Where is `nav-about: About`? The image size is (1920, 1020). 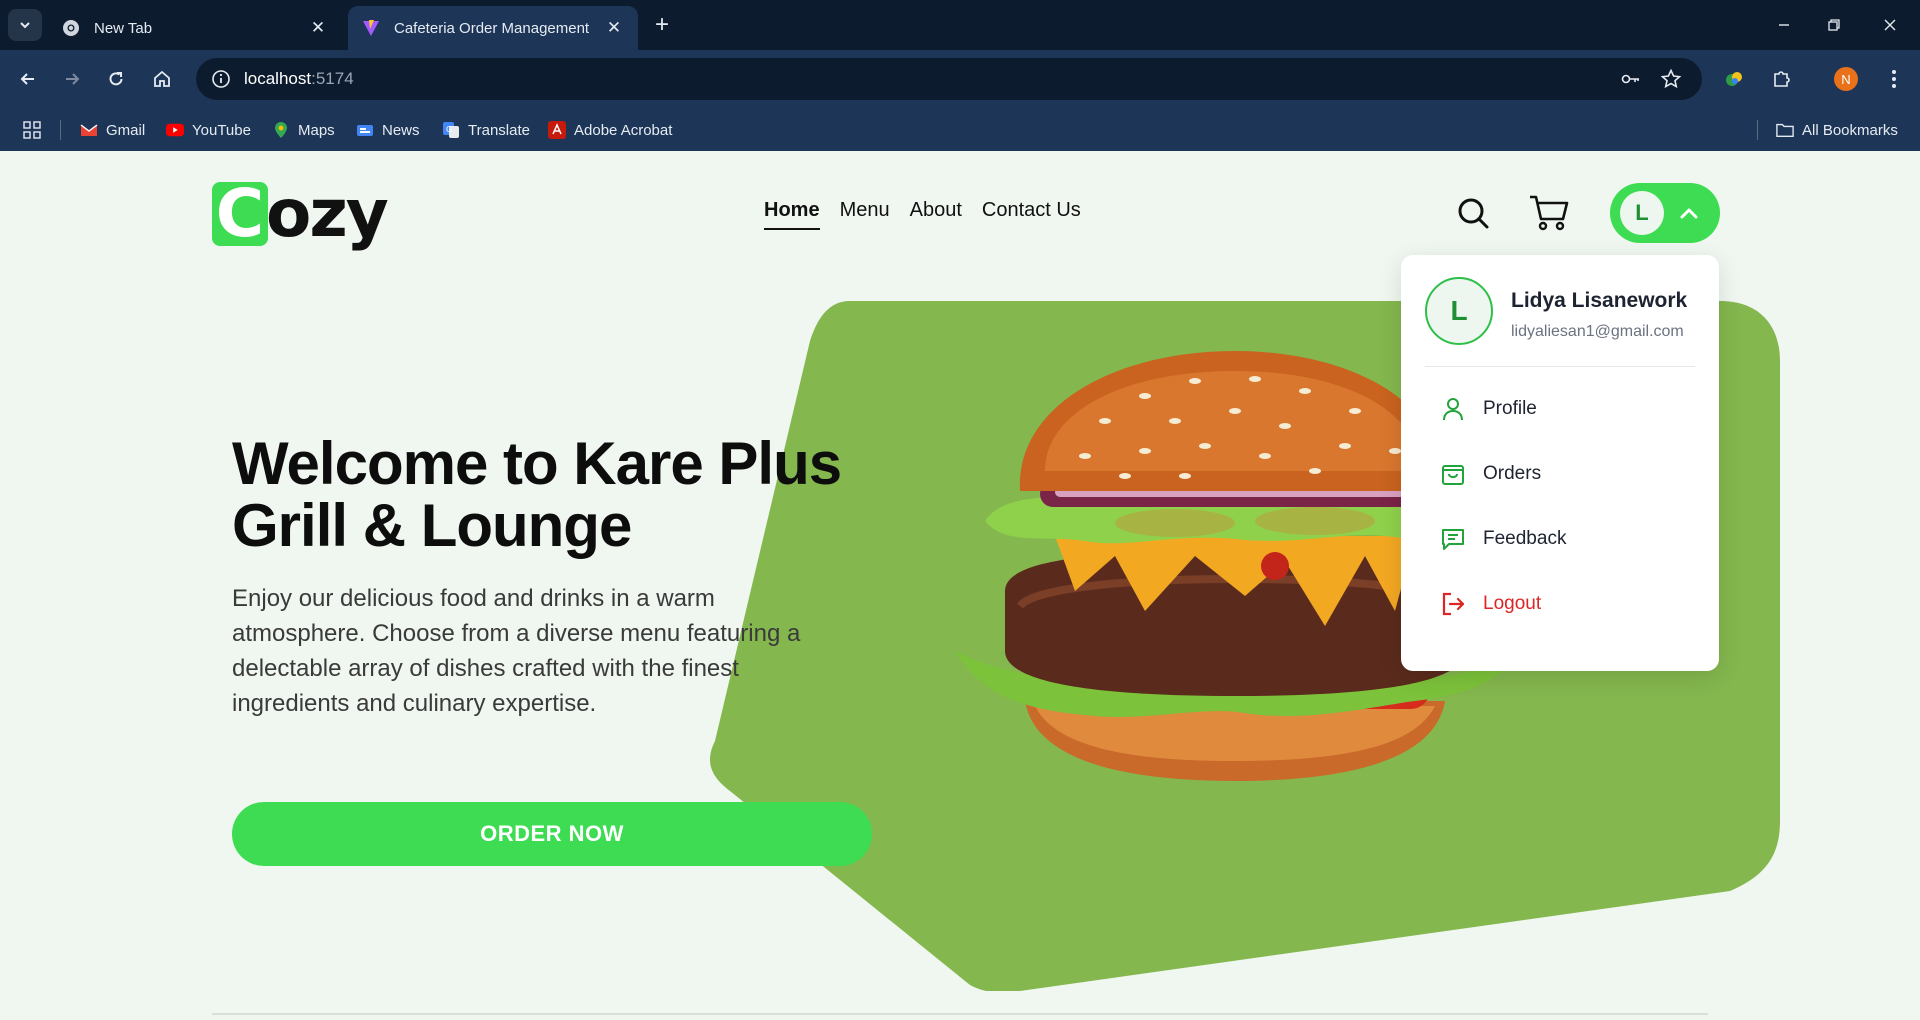
nav-about: About is located at coordinates (936, 214).